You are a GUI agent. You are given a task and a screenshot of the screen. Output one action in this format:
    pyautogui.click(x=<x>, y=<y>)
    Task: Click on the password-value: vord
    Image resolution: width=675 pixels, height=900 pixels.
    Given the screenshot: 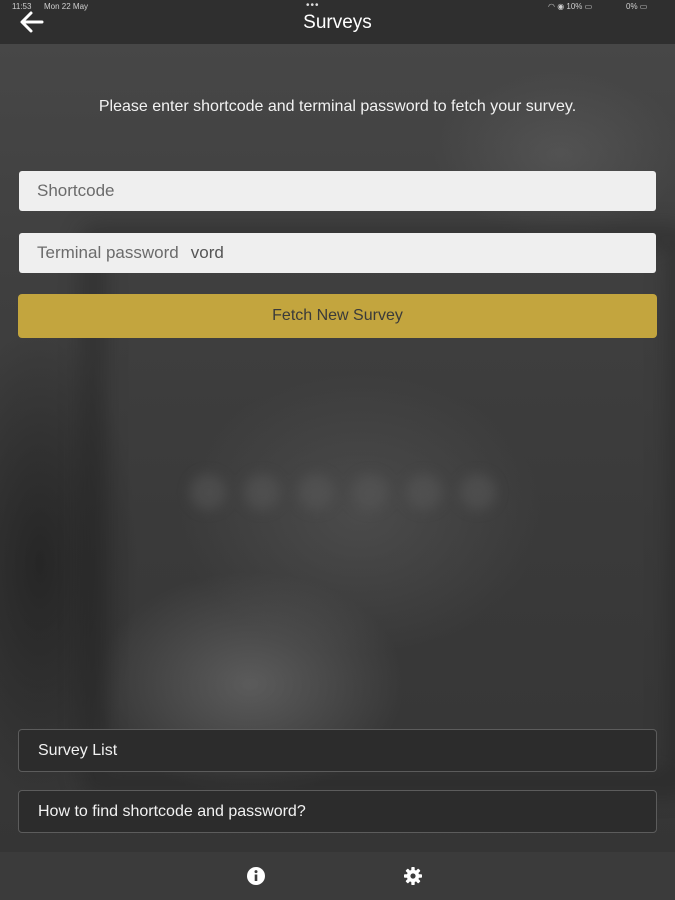 What is the action you would take?
    pyautogui.click(x=207, y=252)
    